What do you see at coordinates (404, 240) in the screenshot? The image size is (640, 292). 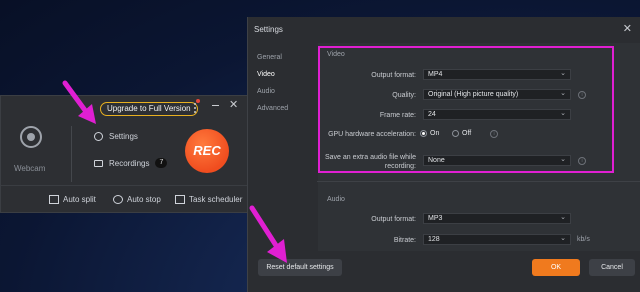 I see `bitrate-label: Bitrate:` at bounding box center [404, 240].